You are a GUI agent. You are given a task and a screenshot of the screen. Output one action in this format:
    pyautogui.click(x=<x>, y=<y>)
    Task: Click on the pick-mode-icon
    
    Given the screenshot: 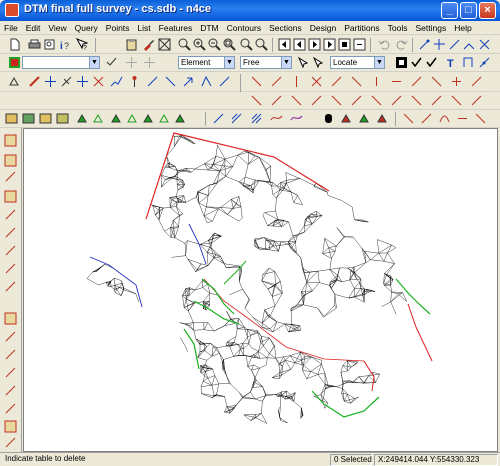 What is the action you would take?
    pyautogui.click(x=303, y=62)
    